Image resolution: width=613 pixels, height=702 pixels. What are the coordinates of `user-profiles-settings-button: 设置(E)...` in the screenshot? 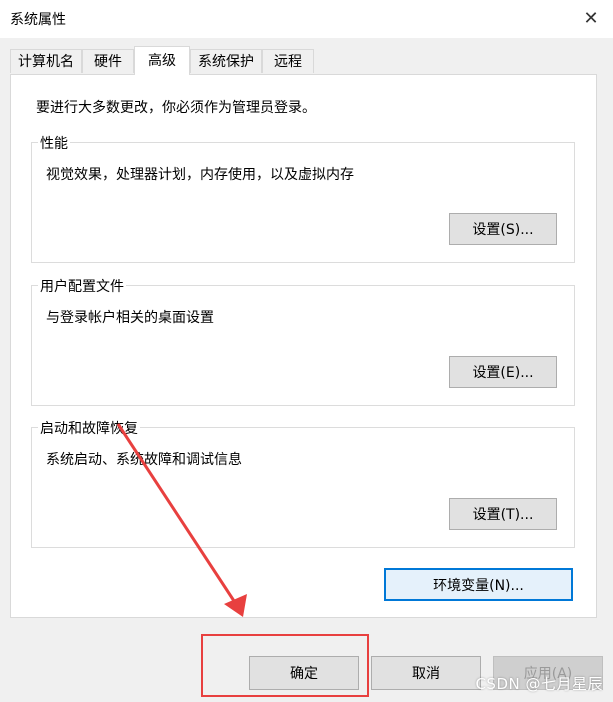 It's located at (503, 372).